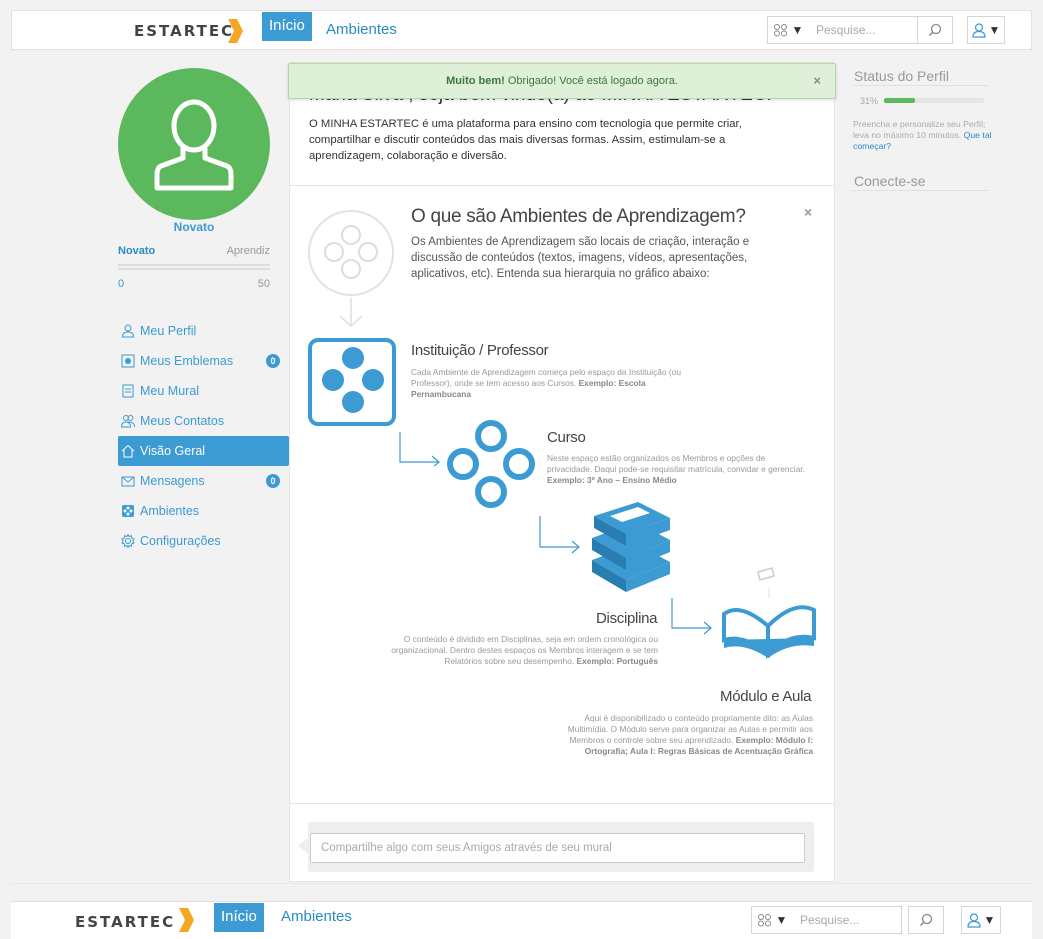  Describe the element at coordinates (187, 361) in the screenshot. I see `sidebar-item-label: Meus Emblemas` at that location.